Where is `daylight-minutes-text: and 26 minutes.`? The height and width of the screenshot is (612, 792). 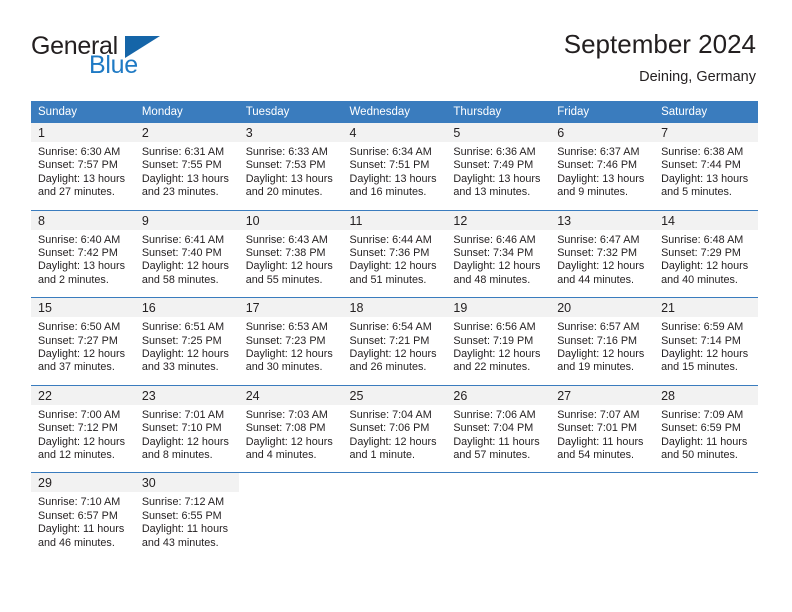 daylight-minutes-text: and 26 minutes. is located at coordinates (388, 367).